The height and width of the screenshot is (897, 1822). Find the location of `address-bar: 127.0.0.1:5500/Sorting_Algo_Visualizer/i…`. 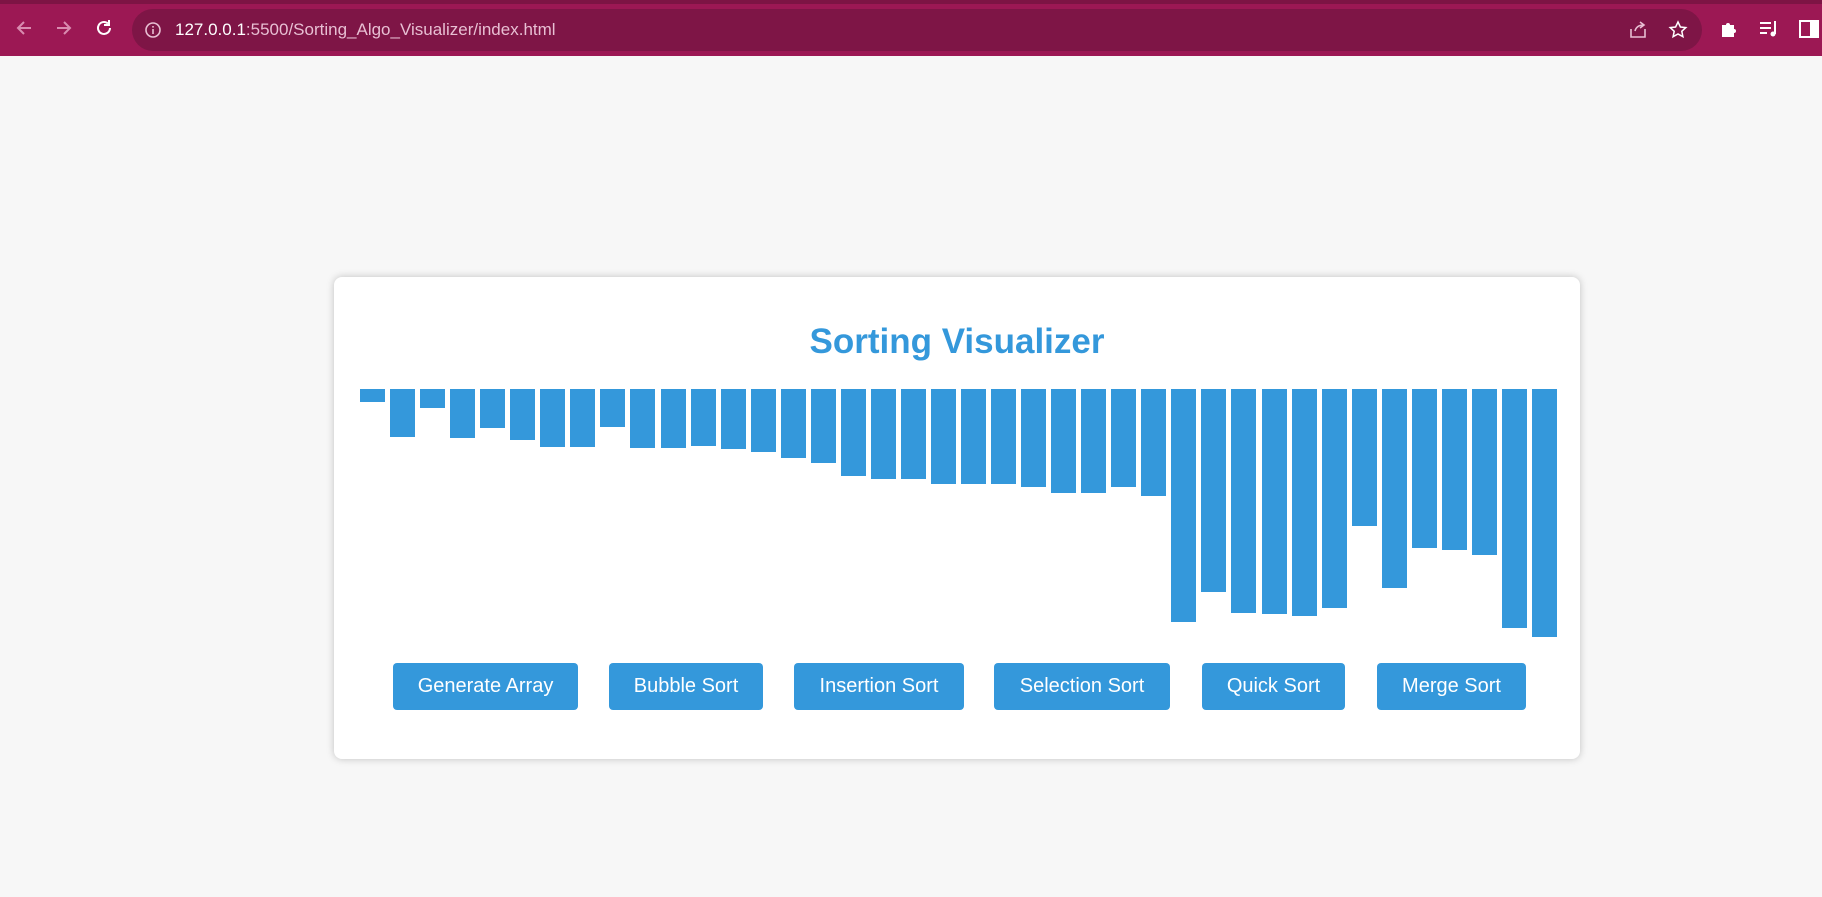

address-bar: 127.0.0.1:5500/Sorting_Algo_Visualizer/i… is located at coordinates (917, 30).